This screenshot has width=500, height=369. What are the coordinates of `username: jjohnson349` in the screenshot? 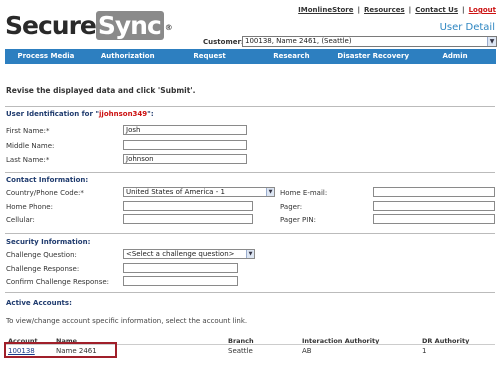 It's located at (123, 114).